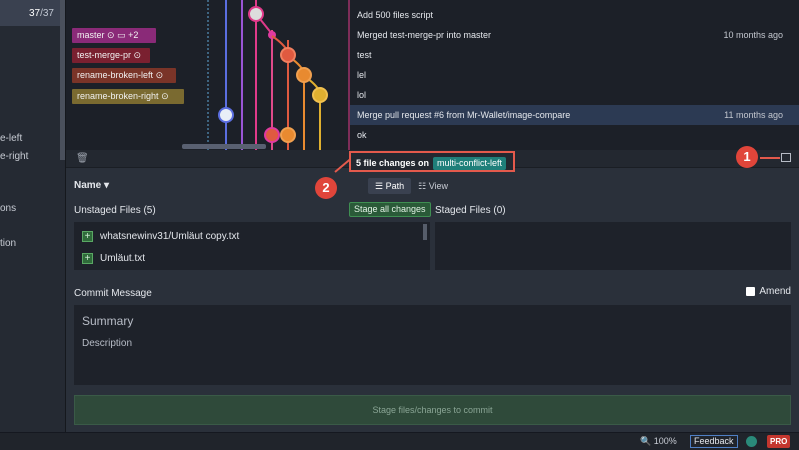 This screenshot has height=450, width=799. What do you see at coordinates (14, 156) in the screenshot?
I see `sidebar-item-rename-right: e-right` at bounding box center [14, 156].